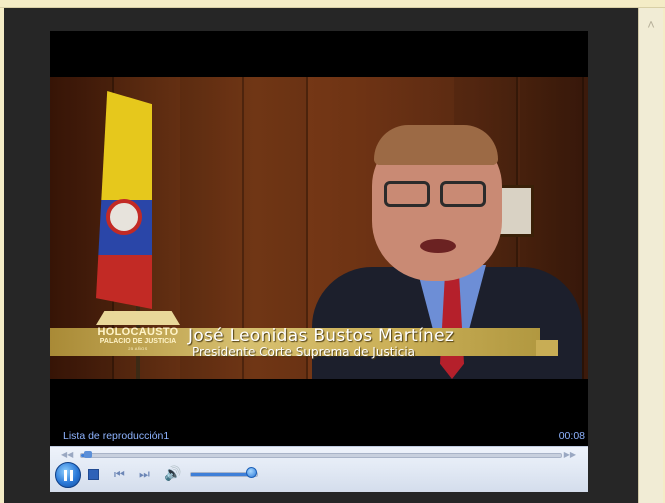 This screenshot has height=503, width=665. I want to click on pause-icon, so click(65, 475).